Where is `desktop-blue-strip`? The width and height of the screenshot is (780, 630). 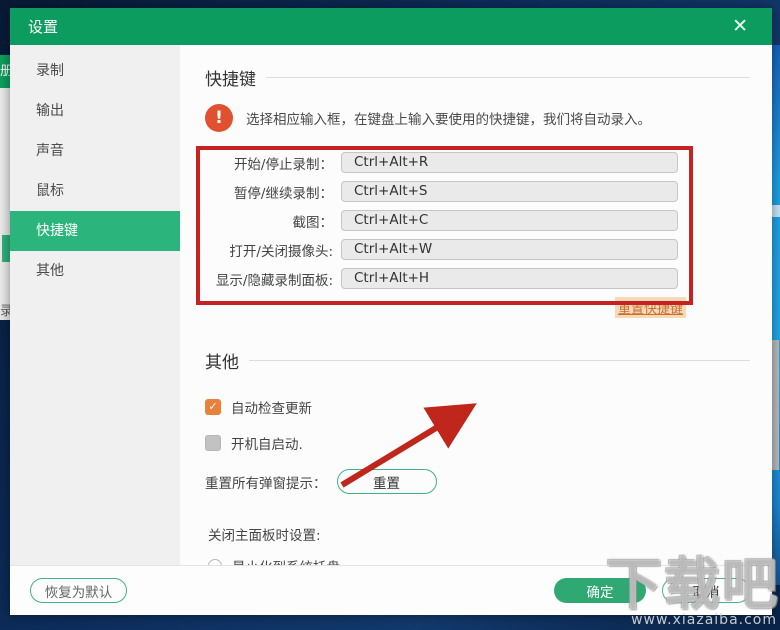 desktop-blue-strip is located at coordinates (776, 315).